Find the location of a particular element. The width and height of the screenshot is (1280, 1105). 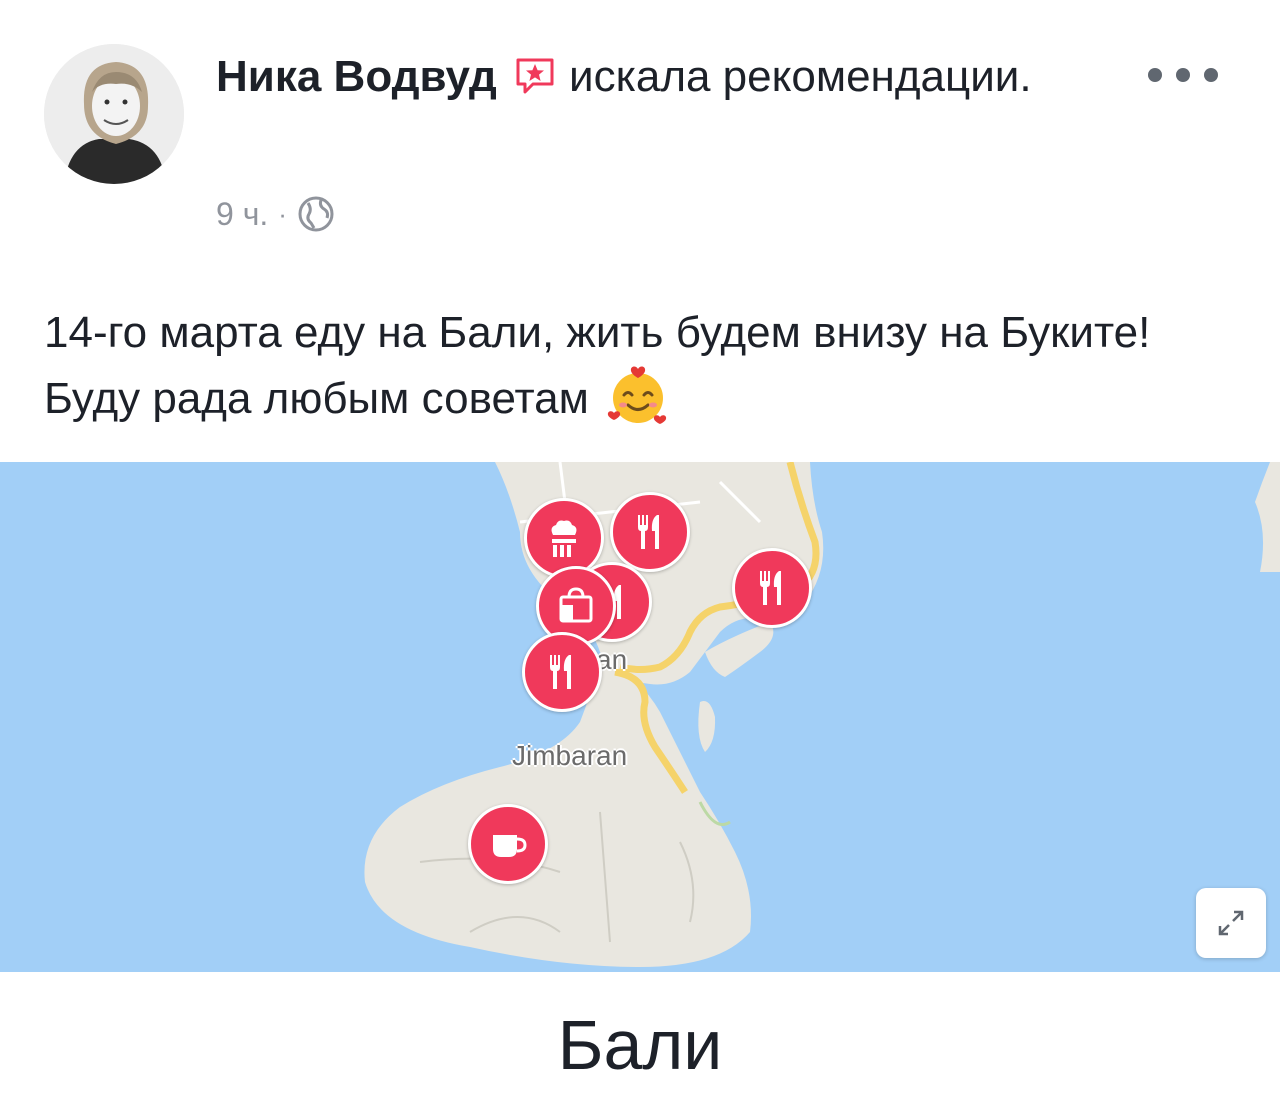

post-meta: 9 ч. · is located at coordinates (275, 214).